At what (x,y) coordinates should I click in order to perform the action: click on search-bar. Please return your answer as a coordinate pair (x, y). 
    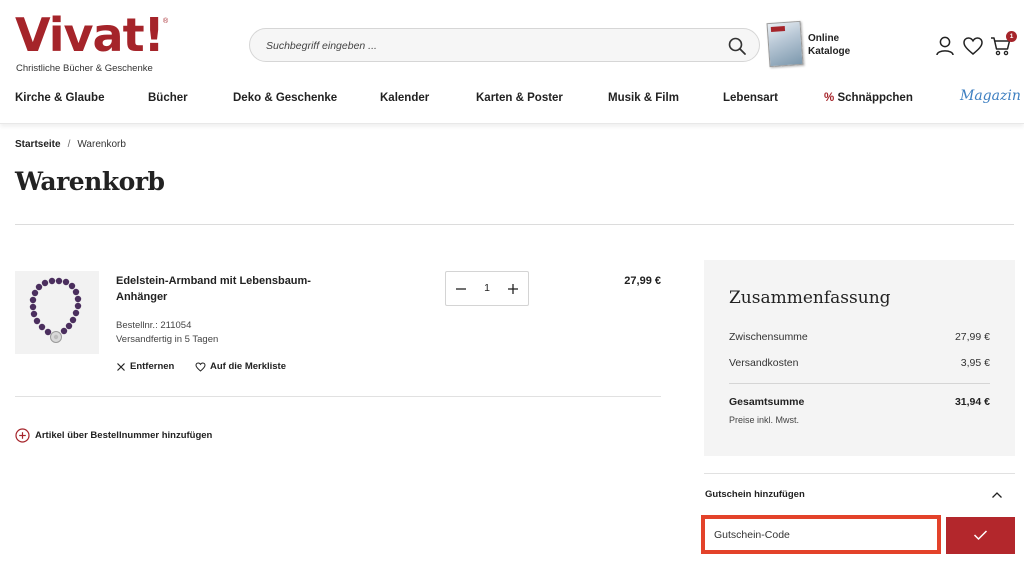
    Looking at the image, I should click on (504, 45).